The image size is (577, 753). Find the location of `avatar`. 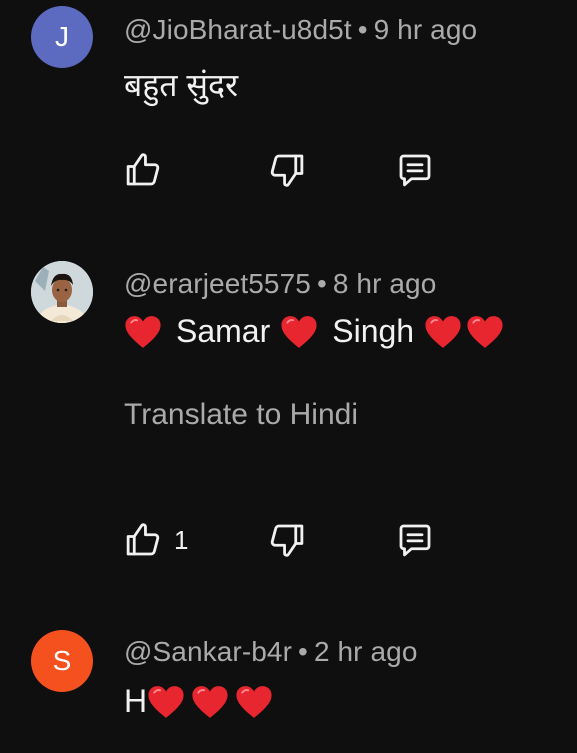

avatar is located at coordinates (62, 292).